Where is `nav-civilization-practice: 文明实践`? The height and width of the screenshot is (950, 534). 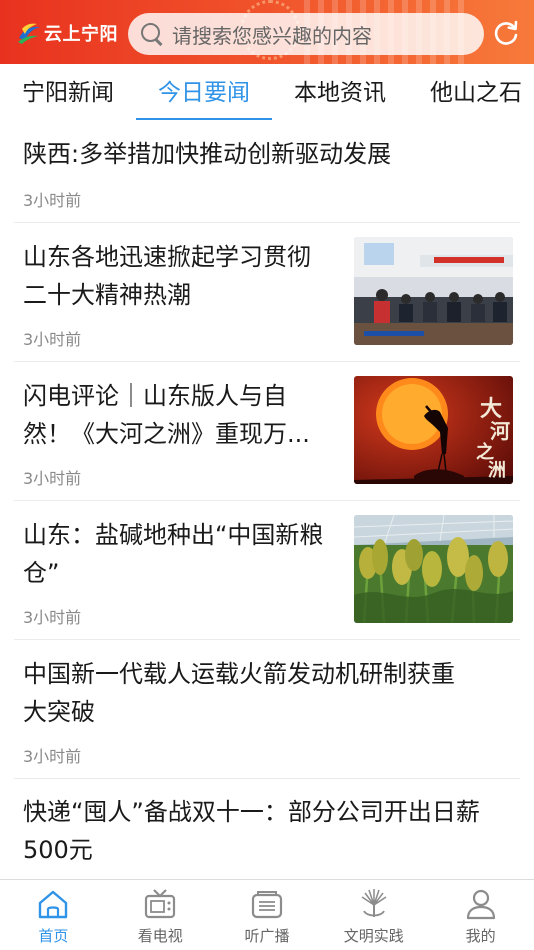
nav-civilization-practice: 文明实践 is located at coordinates (373, 915).